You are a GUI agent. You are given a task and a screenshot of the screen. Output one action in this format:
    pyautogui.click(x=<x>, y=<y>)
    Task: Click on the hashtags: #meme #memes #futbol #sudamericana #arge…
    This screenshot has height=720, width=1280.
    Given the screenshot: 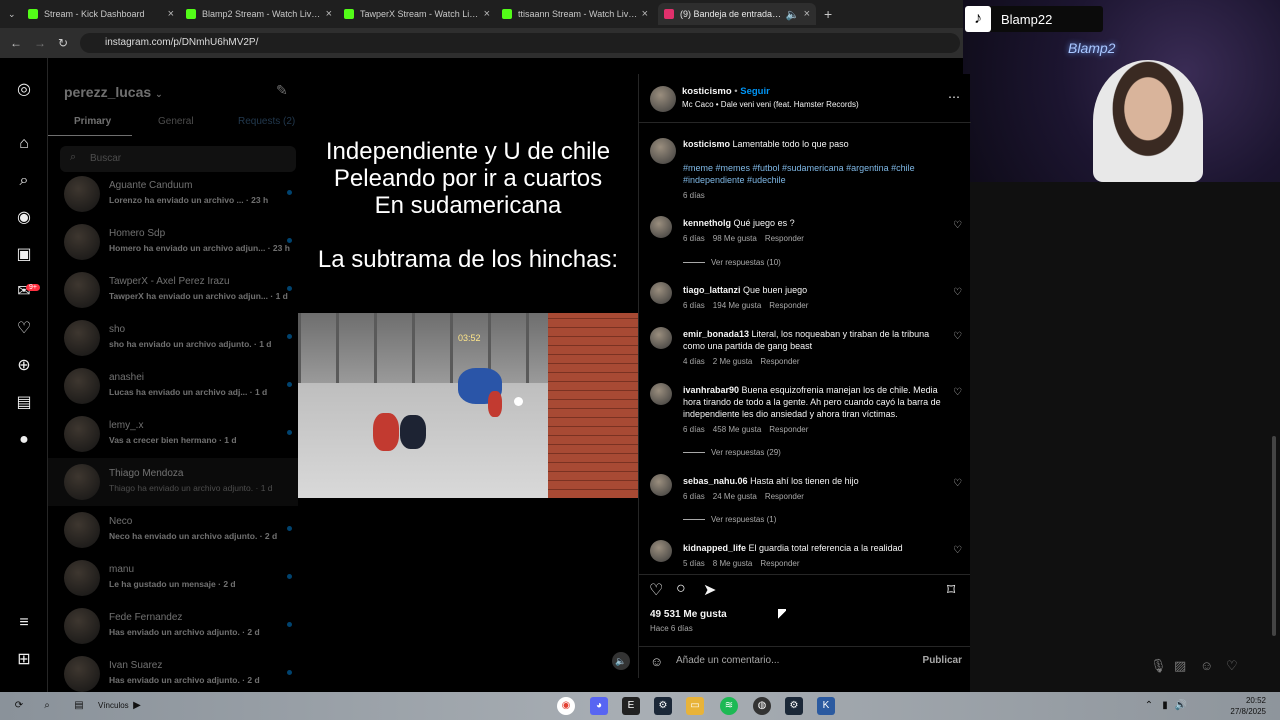 What is the action you would take?
    pyautogui.click(x=812, y=174)
    